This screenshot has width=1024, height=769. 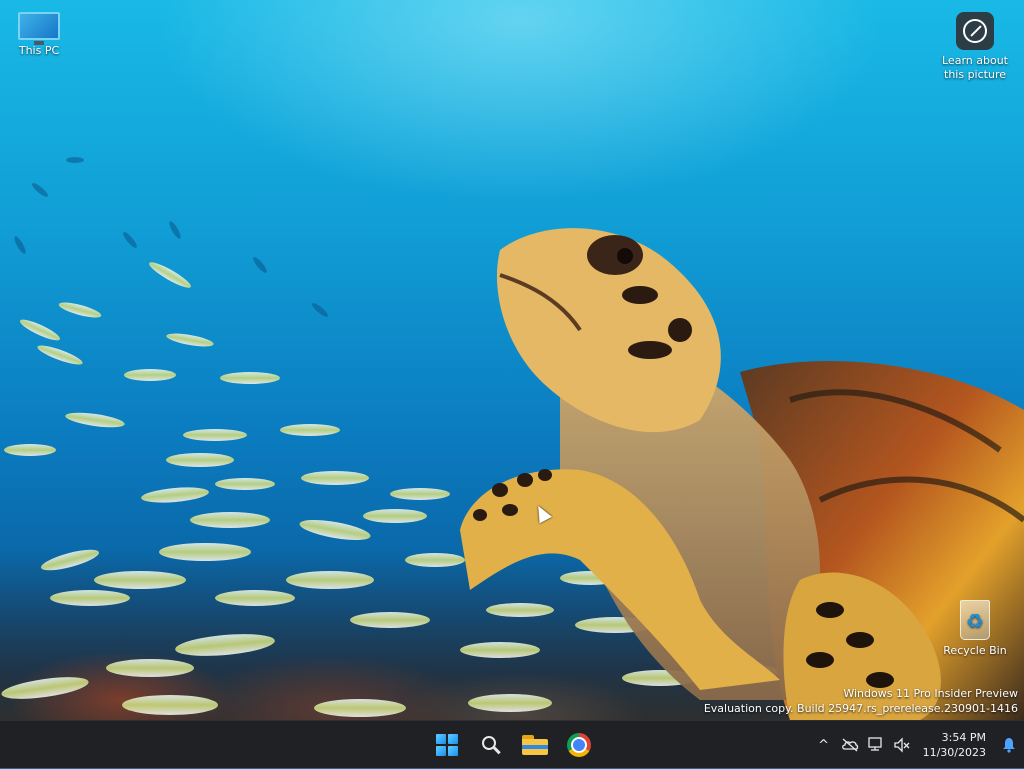 I want to click on search-icon, so click(x=489, y=743).